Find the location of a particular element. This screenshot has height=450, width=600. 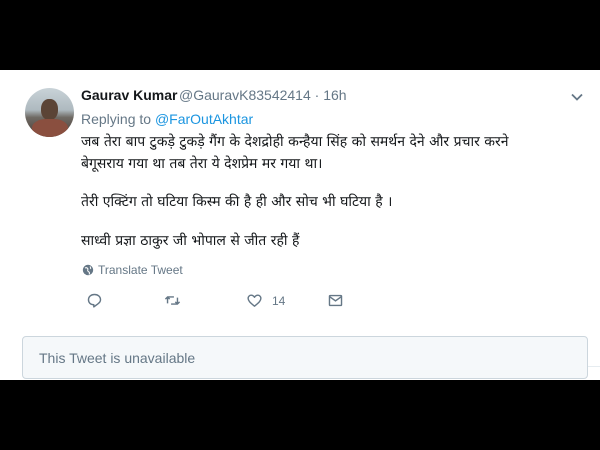

reply-icon is located at coordinates (94, 300).